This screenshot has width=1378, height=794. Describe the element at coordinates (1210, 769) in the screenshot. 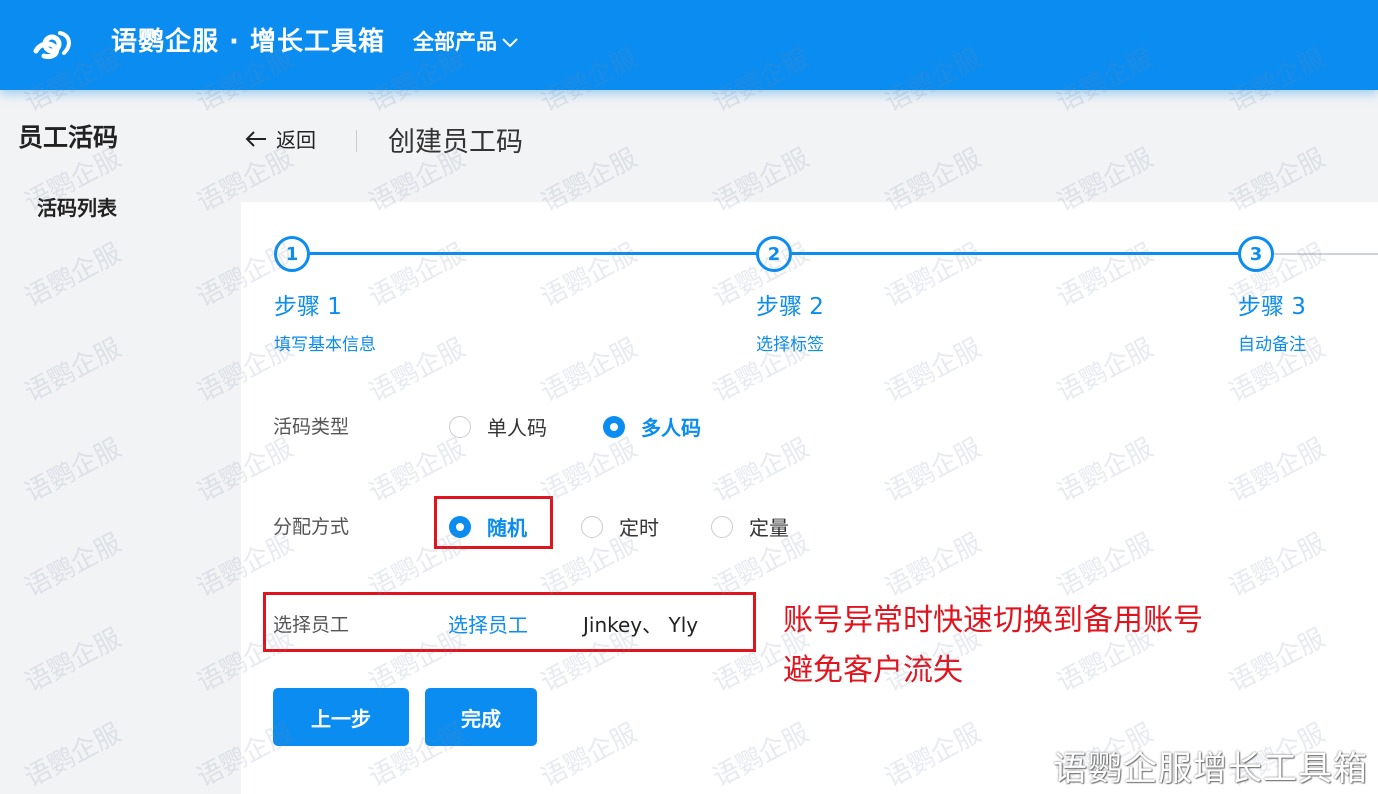

I see `footer-brand-watermark: 语鹦企服增长工具箱` at that location.